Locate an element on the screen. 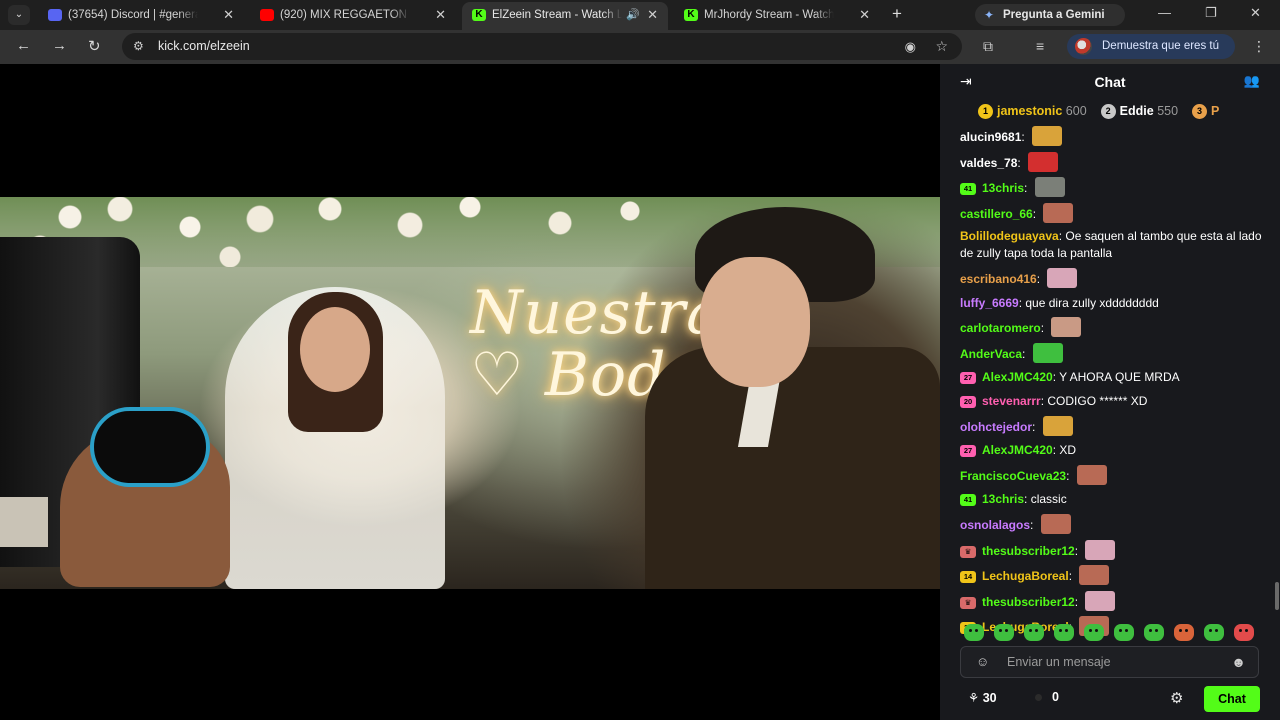 Image resolution: width=1280 pixels, height=720 pixels. new-tab-icon: + is located at coordinates (897, 14).